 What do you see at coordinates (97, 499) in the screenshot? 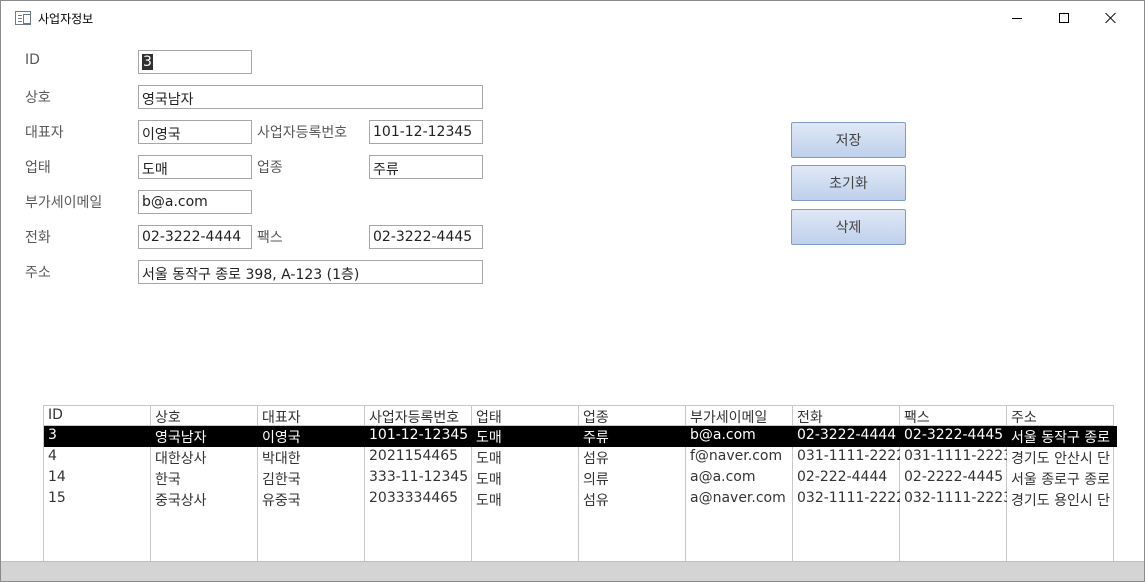
I see `cell-id: 15` at bounding box center [97, 499].